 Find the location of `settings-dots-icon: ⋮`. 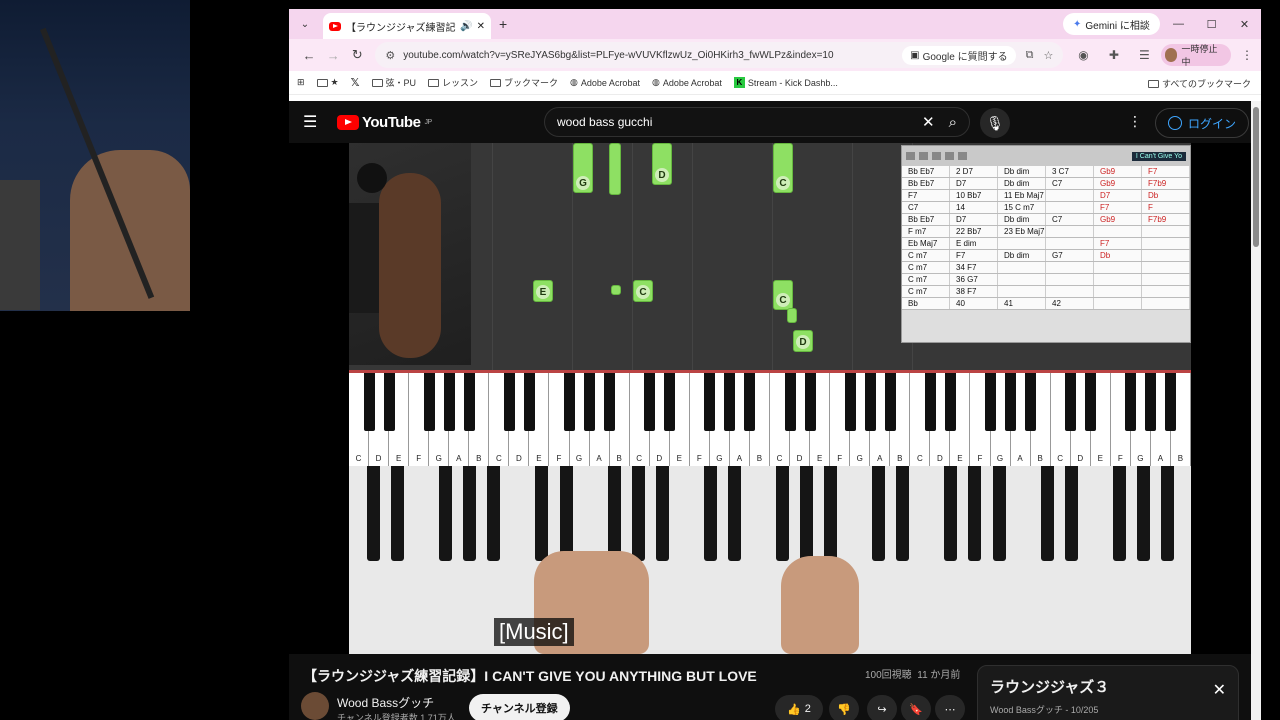

settings-dots-icon: ⋮ is located at coordinates (1135, 121).